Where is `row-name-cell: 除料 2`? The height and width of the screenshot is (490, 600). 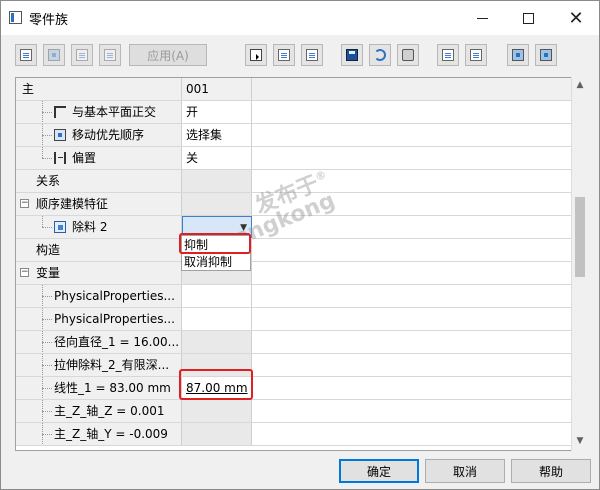 row-name-cell: 除料 2 is located at coordinates (99, 227).